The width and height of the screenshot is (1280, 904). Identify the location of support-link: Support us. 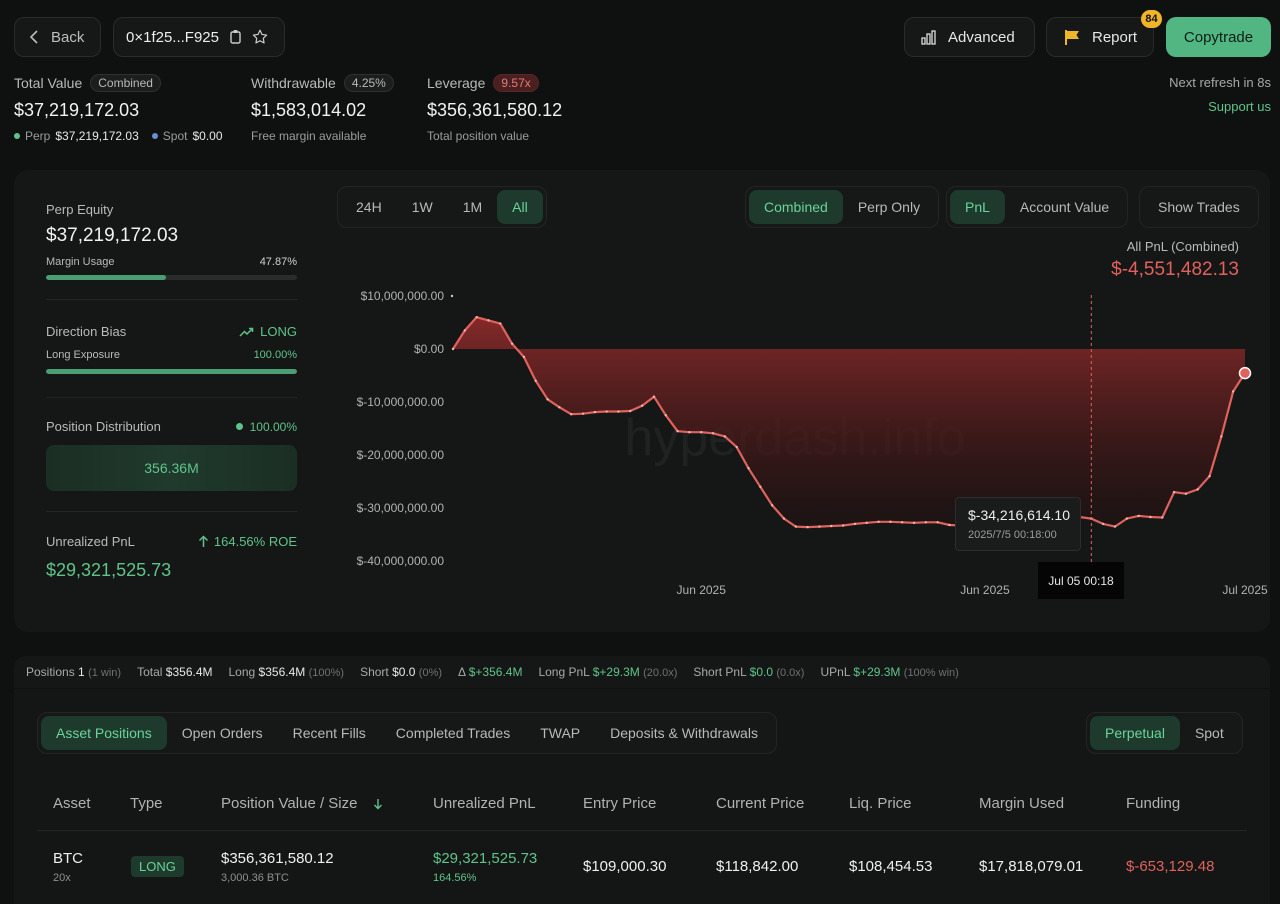
(1239, 106).